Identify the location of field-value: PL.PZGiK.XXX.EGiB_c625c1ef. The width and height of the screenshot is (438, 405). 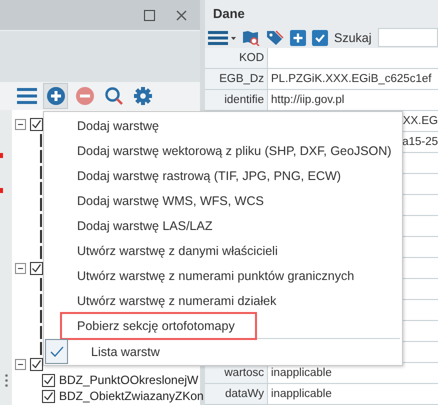
(351, 79).